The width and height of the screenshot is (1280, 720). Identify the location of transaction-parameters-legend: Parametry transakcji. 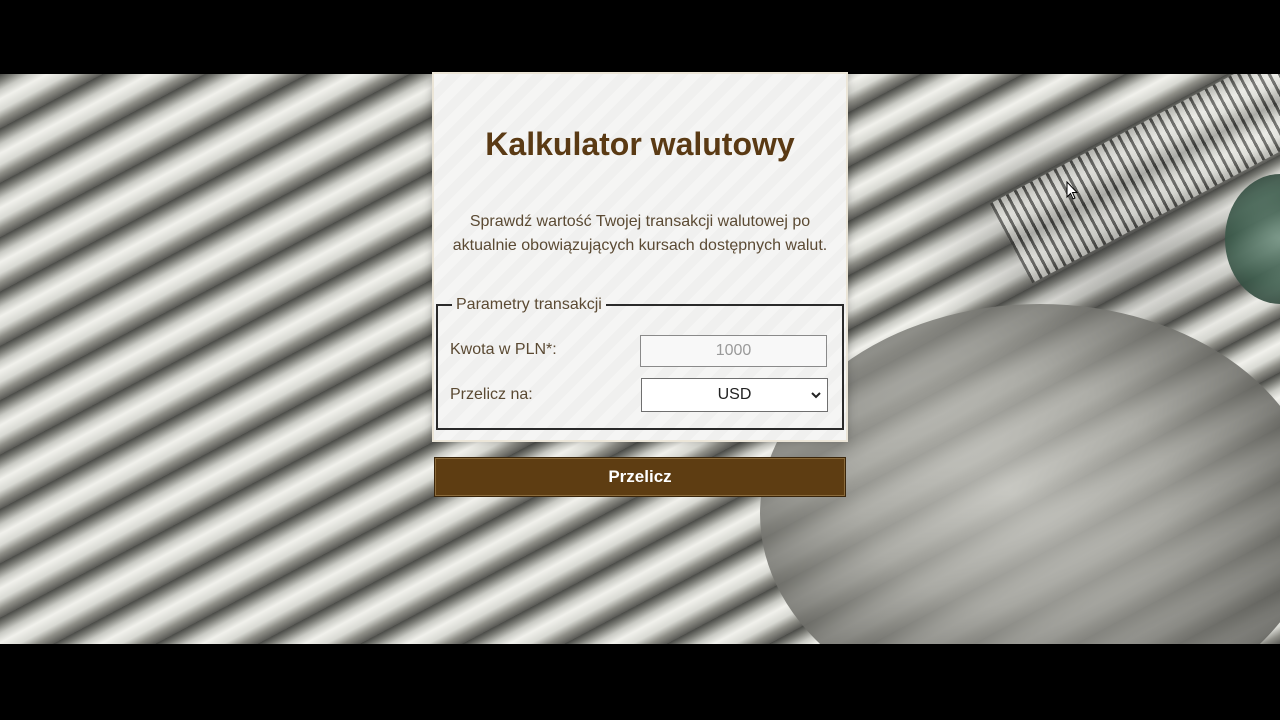
(529, 304).